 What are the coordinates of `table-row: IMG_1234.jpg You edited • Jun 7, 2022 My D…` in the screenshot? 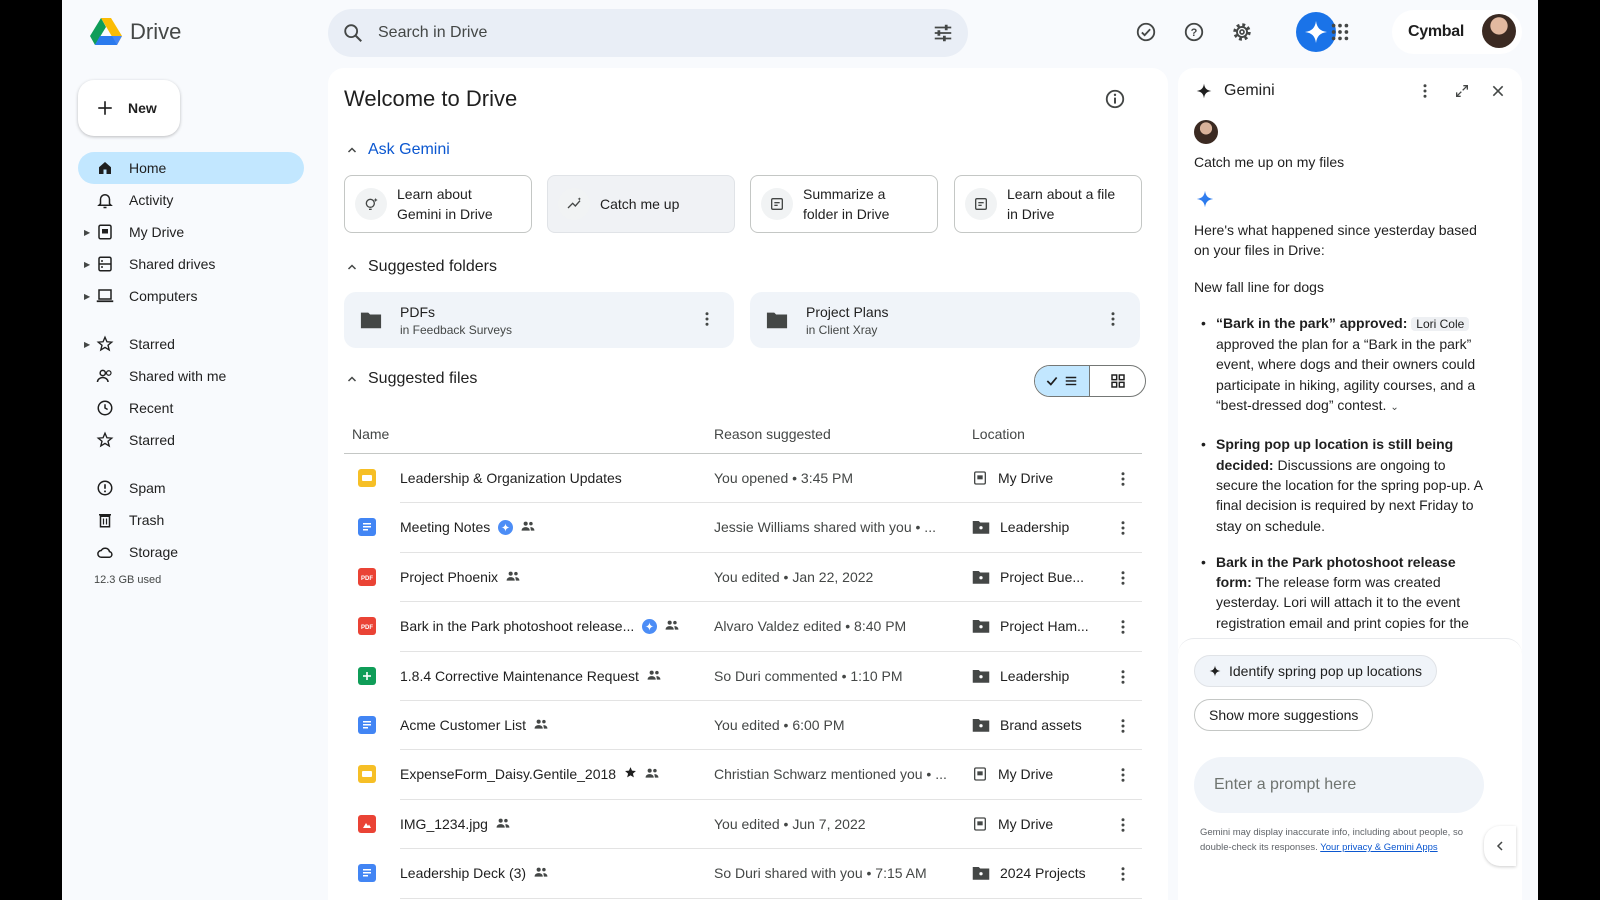 It's located at (743, 825).